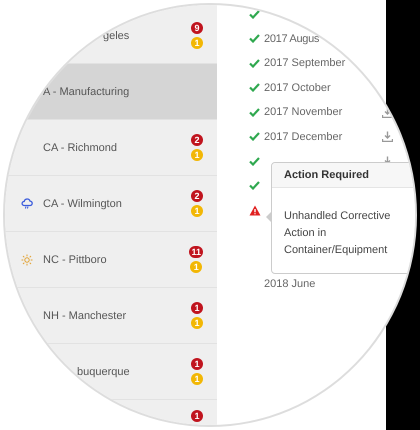 The width and height of the screenshot is (420, 430). I want to click on location-name: geles, so click(116, 36).